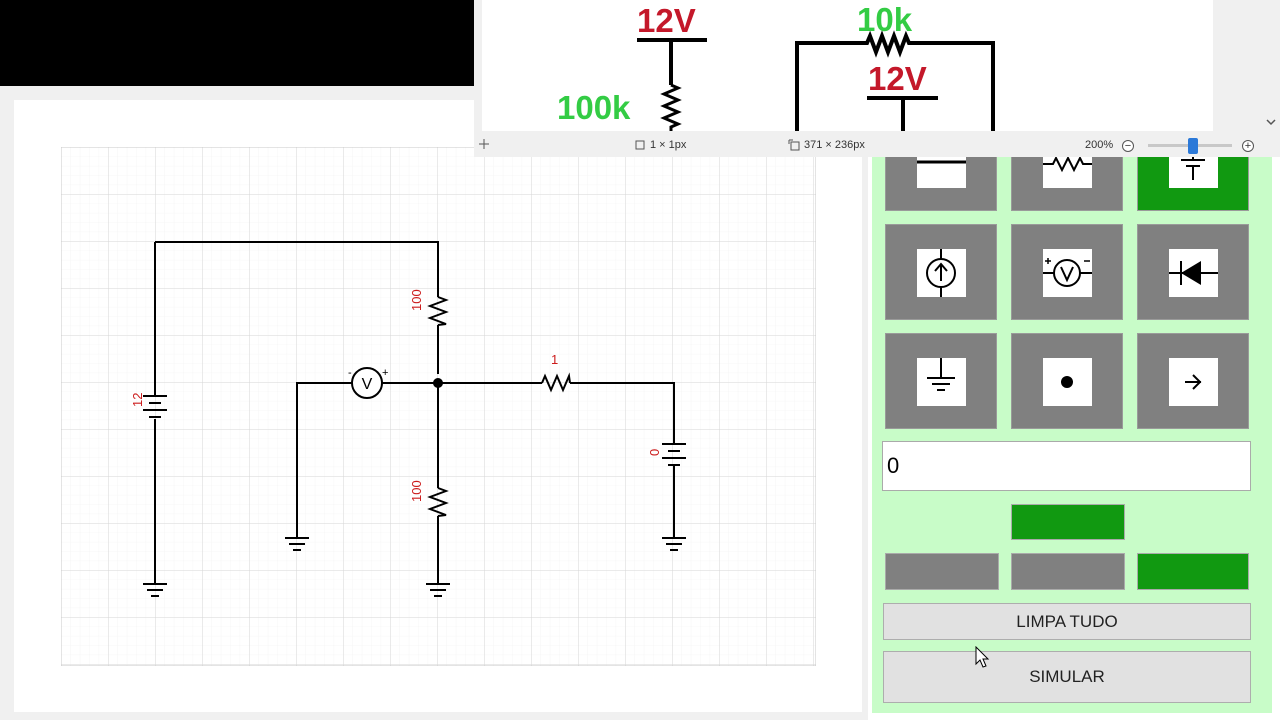  I want to click on tool-diode, so click(1193, 272).